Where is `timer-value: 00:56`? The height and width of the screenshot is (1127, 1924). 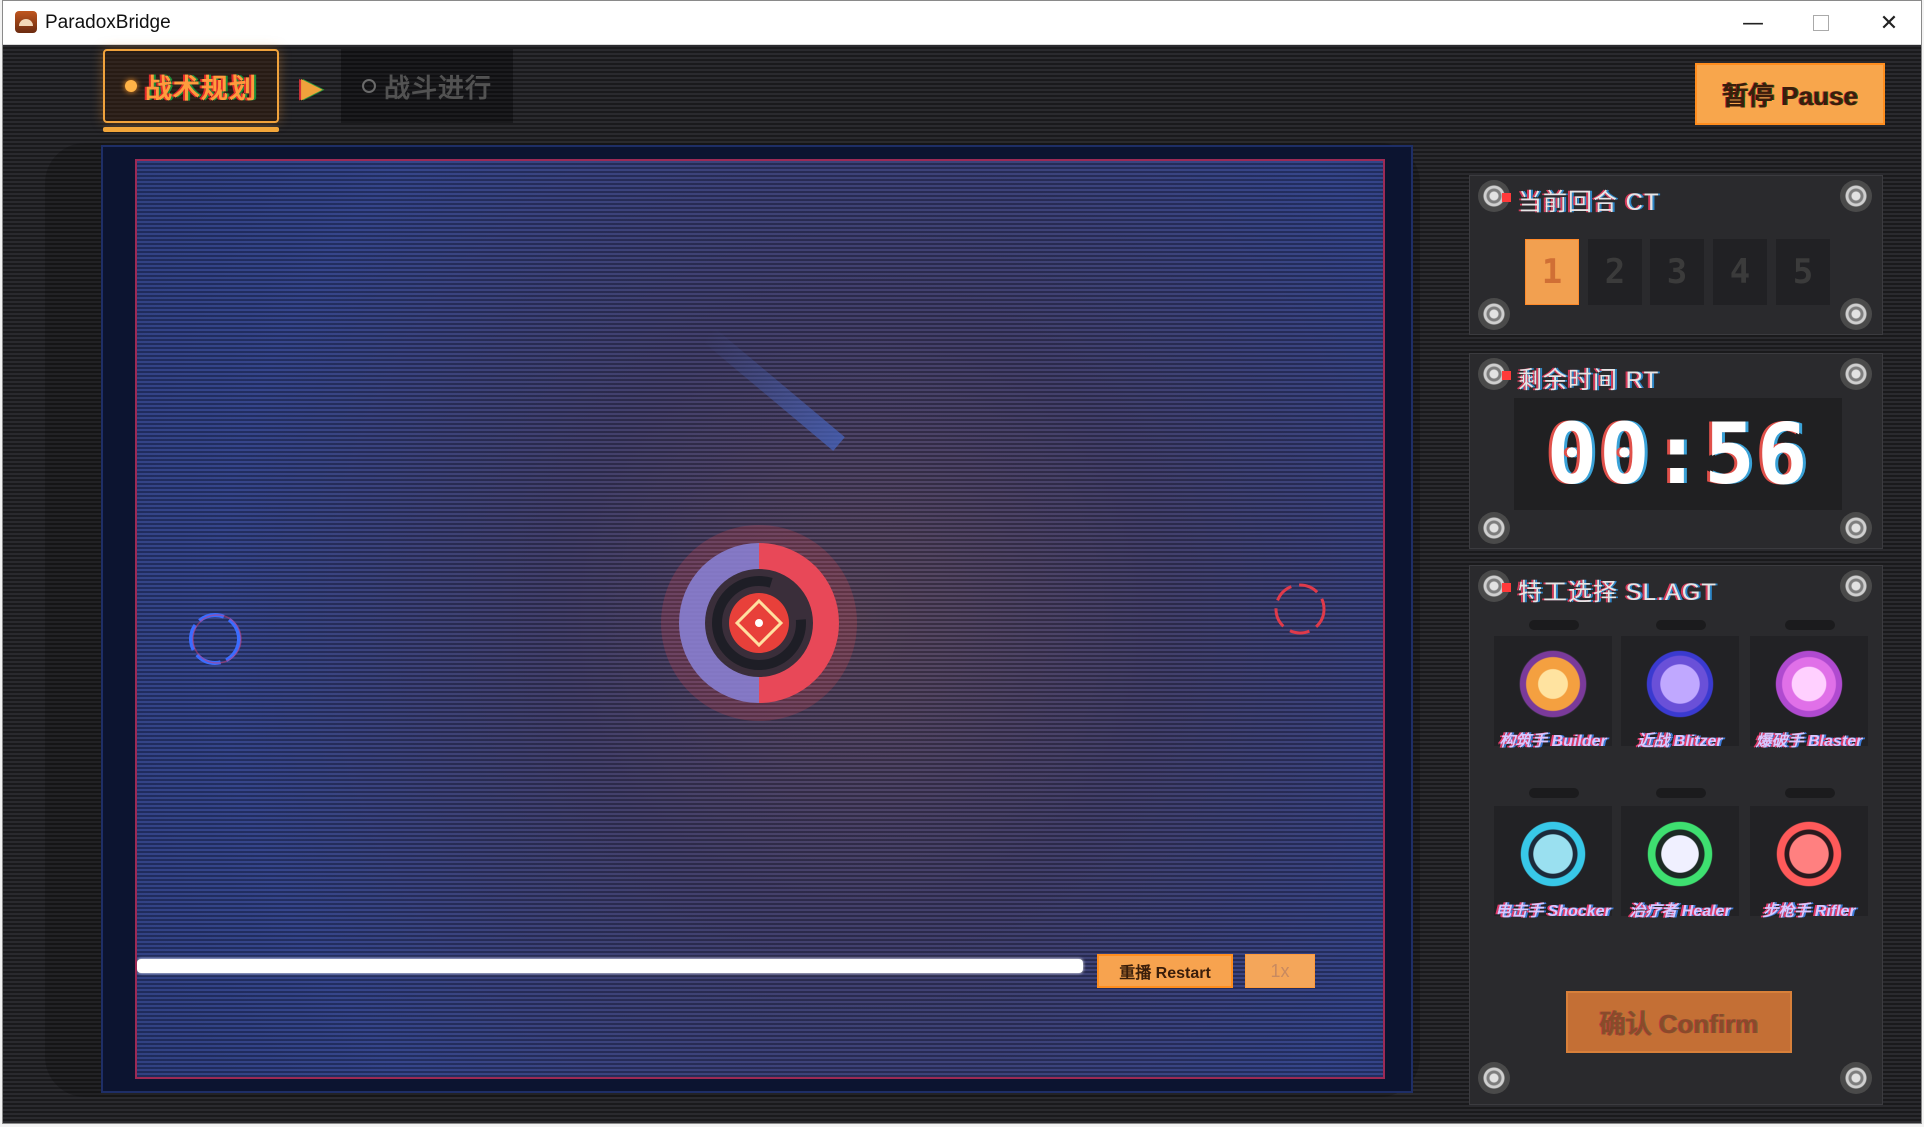
timer-value: 00:56 is located at coordinates (1678, 454).